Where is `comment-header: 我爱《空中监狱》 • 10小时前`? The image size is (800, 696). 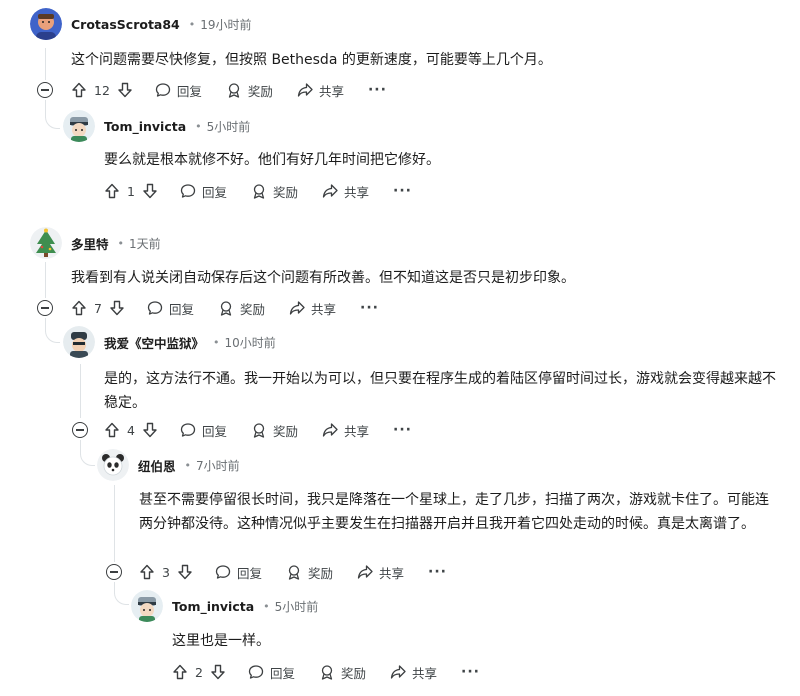
comment-header: 我爱《空中监狱》 • 10小时前 is located at coordinates (169, 342).